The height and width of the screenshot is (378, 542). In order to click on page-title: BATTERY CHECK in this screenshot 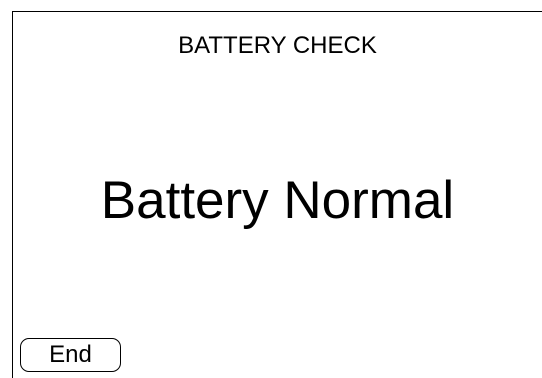, I will do `click(277, 45)`.